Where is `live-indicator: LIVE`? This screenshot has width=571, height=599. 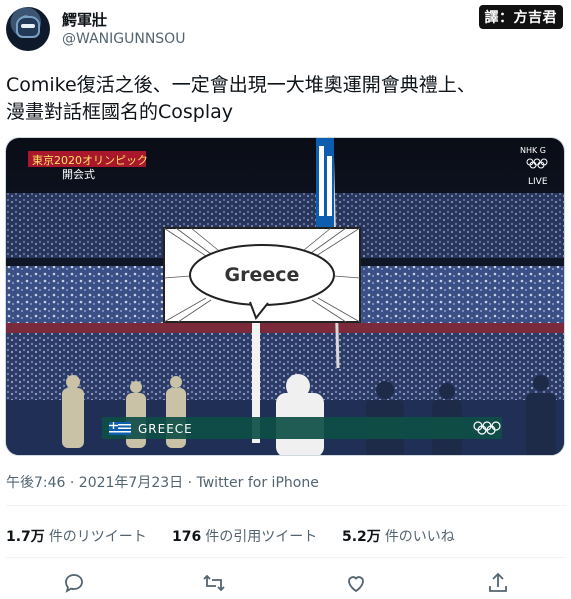 live-indicator: LIVE is located at coordinates (538, 182).